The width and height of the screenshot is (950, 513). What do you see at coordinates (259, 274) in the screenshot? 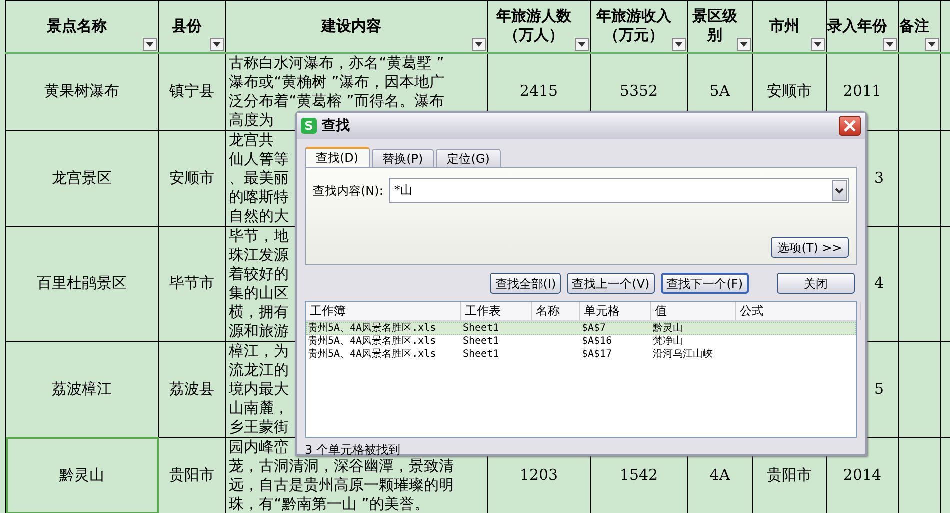
I see `cell-text-line: 着较好的` at bounding box center [259, 274].